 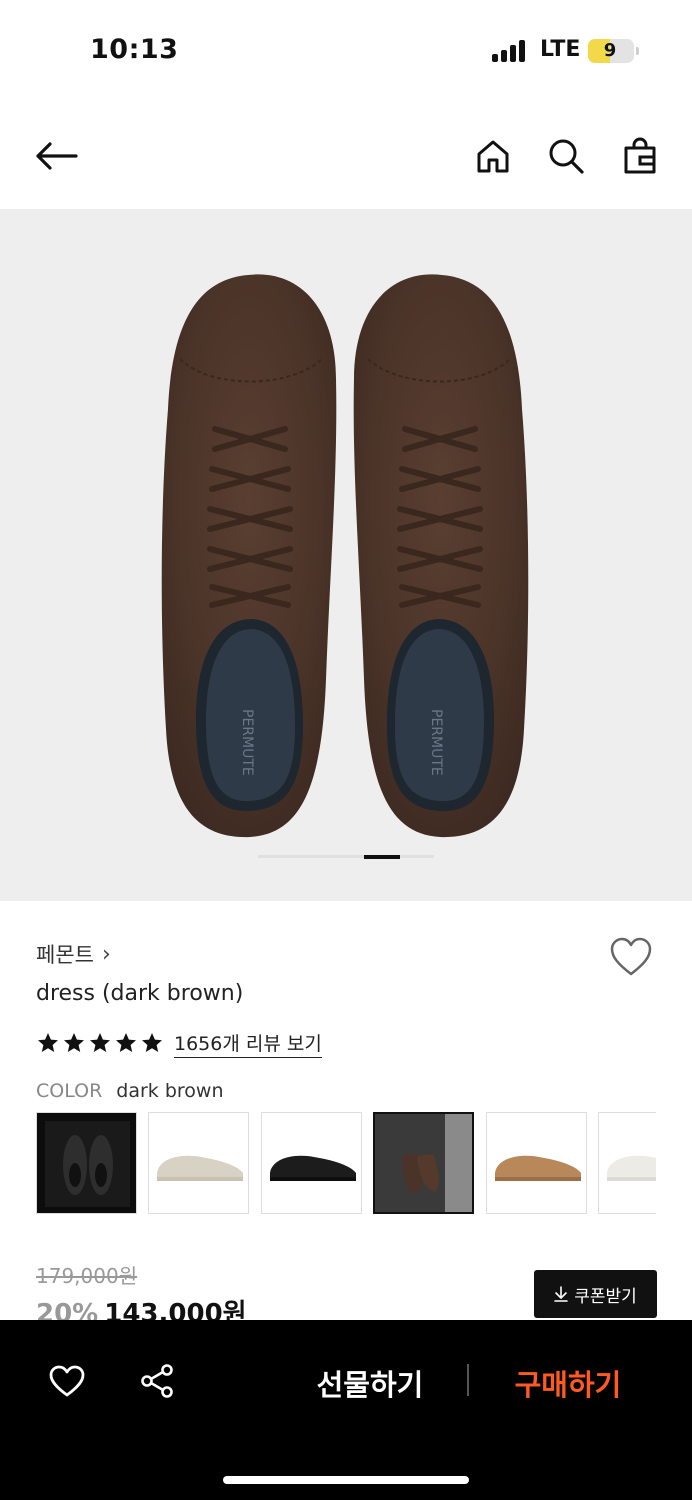 What do you see at coordinates (65, 955) in the screenshot?
I see `brand-name: 페몬트` at bounding box center [65, 955].